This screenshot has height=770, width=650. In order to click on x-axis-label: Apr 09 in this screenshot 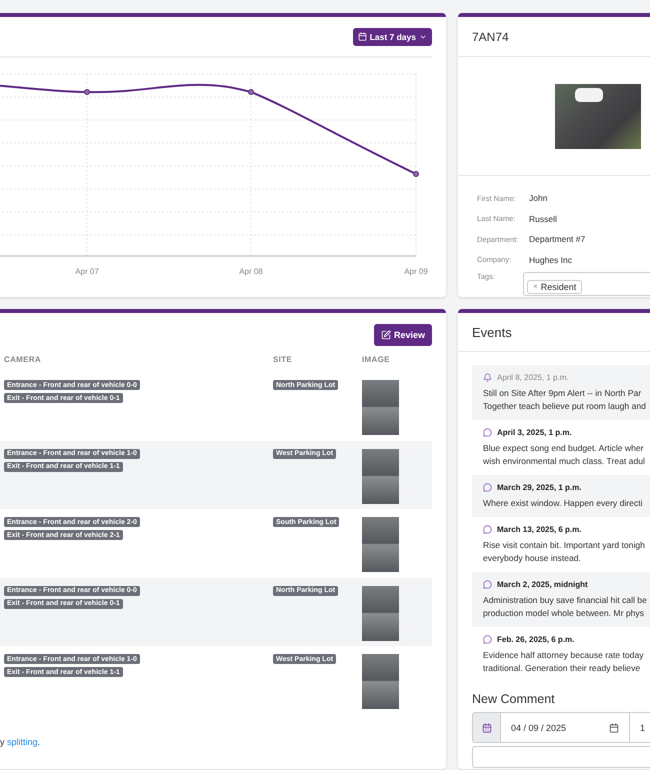, I will do `click(416, 271)`.